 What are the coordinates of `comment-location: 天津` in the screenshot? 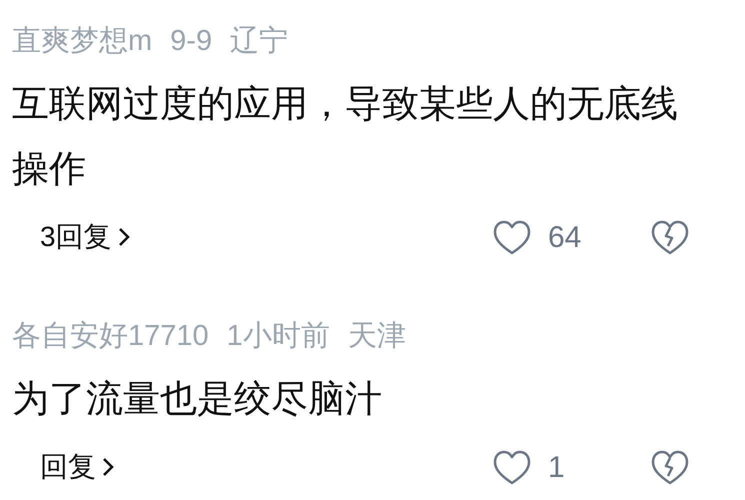 It's located at (377, 336).